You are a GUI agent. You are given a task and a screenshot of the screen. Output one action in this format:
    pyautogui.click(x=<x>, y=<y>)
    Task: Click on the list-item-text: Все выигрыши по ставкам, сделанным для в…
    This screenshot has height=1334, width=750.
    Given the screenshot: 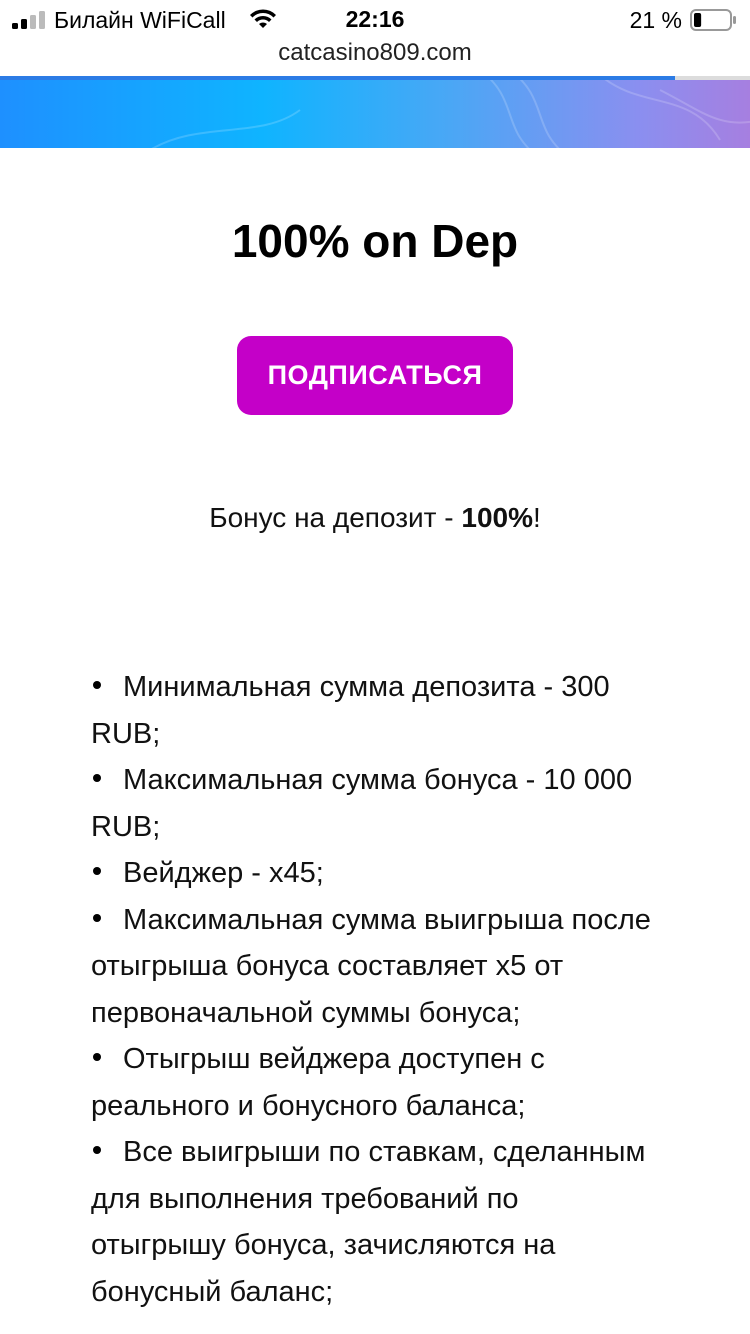 What is the action you would take?
    pyautogui.click(x=368, y=1222)
    